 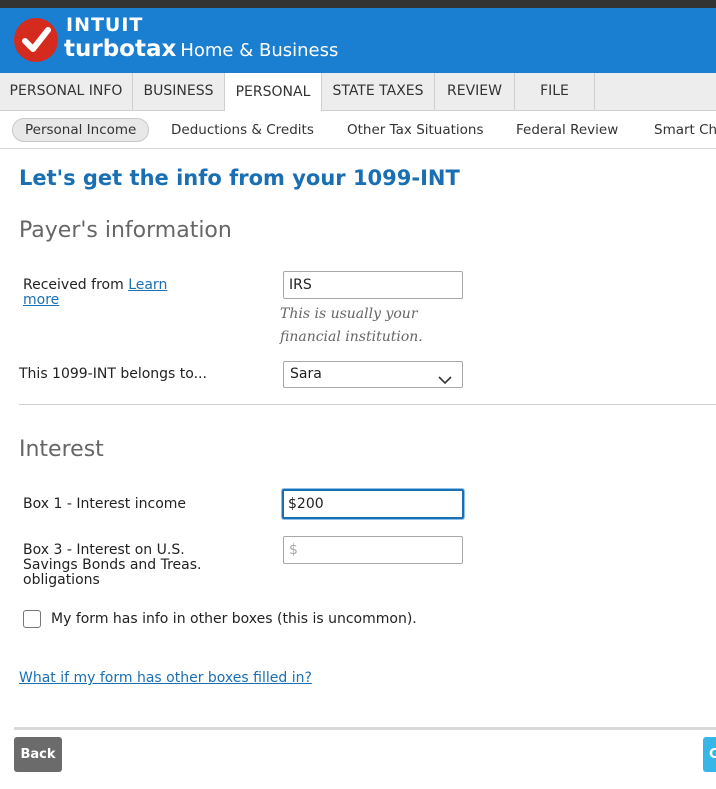 I want to click on interest-section-title: Interest, so click(x=61, y=449).